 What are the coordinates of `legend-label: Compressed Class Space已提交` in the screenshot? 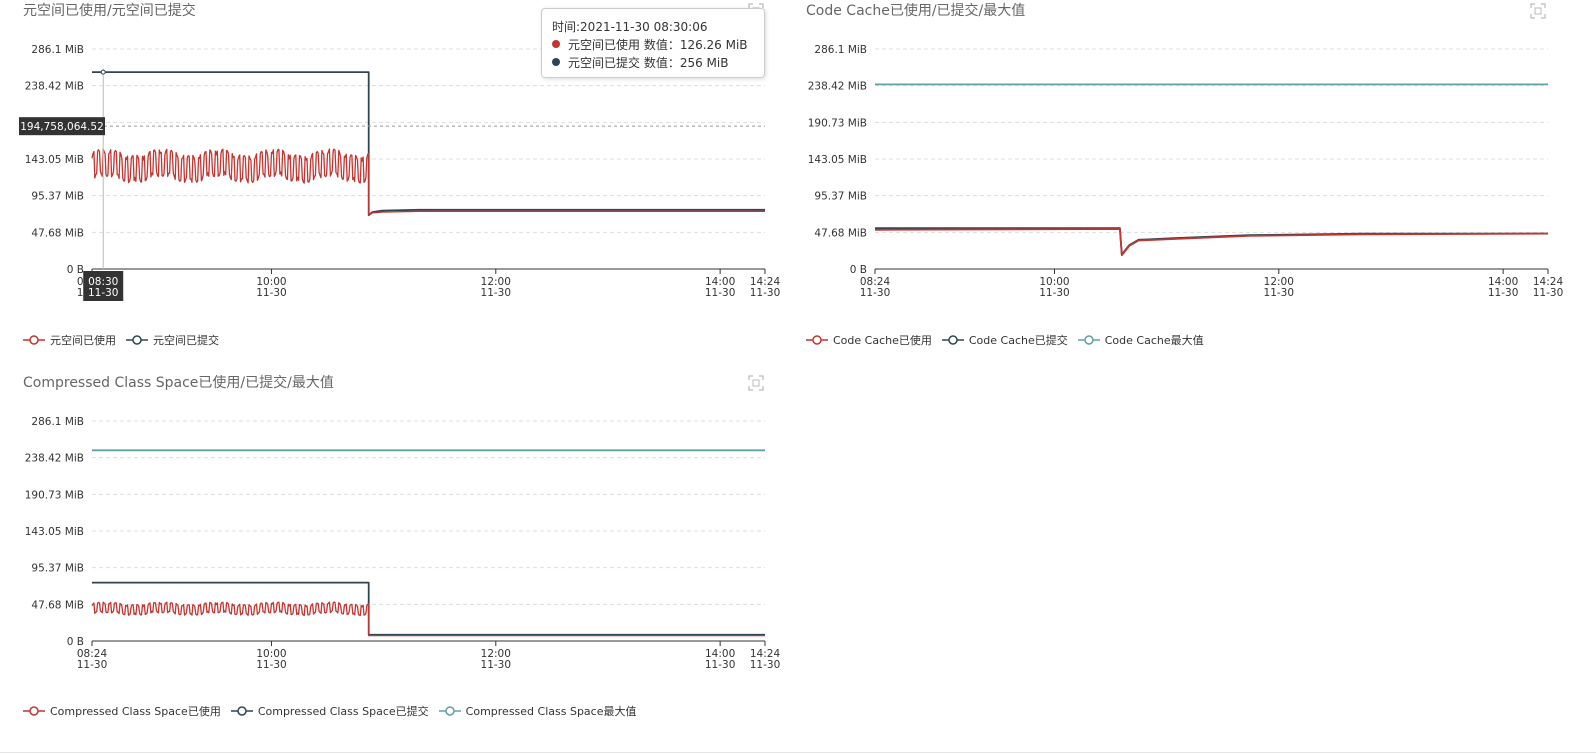 It's located at (343, 711).